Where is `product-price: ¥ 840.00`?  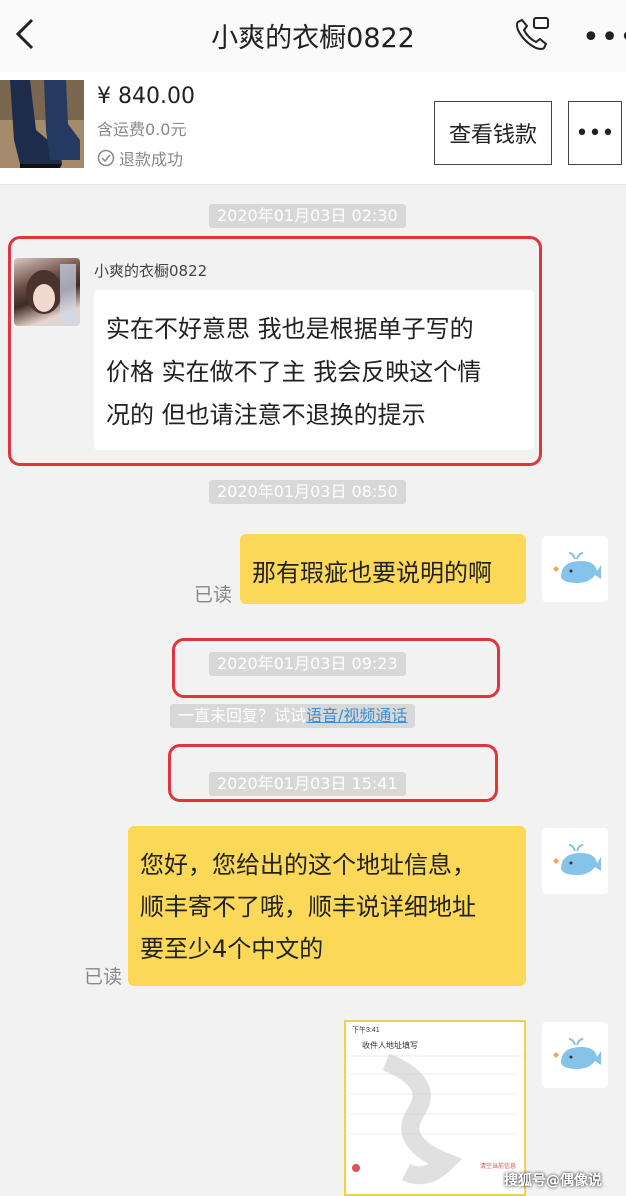 product-price: ¥ 840.00 is located at coordinates (146, 96).